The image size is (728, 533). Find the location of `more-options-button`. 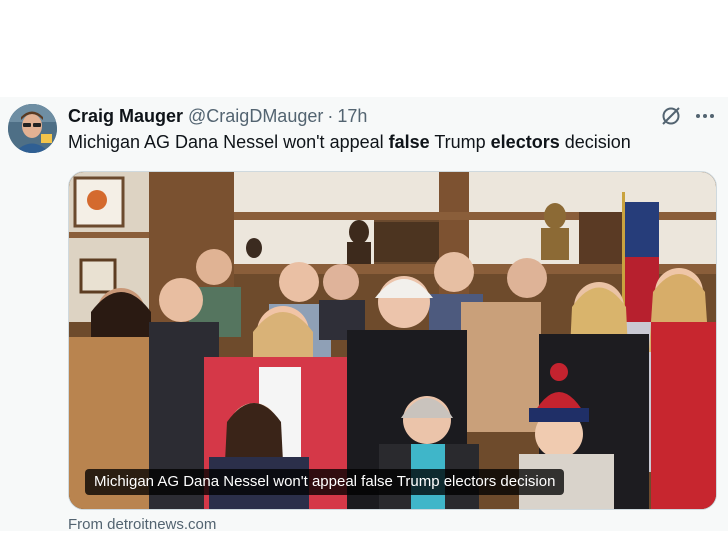

more-options-button is located at coordinates (705, 116).